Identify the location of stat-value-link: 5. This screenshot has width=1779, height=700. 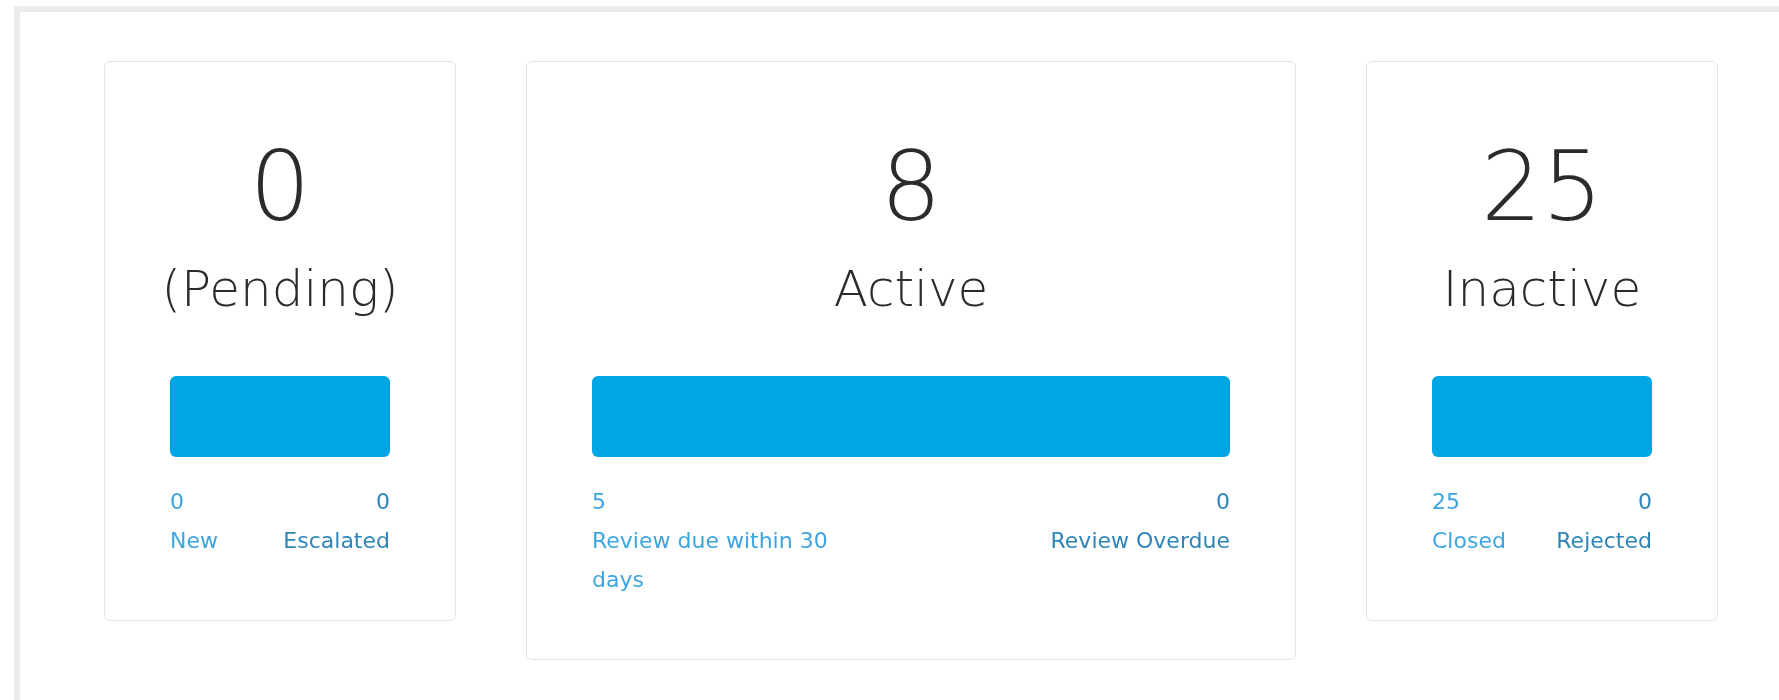
(737, 501).